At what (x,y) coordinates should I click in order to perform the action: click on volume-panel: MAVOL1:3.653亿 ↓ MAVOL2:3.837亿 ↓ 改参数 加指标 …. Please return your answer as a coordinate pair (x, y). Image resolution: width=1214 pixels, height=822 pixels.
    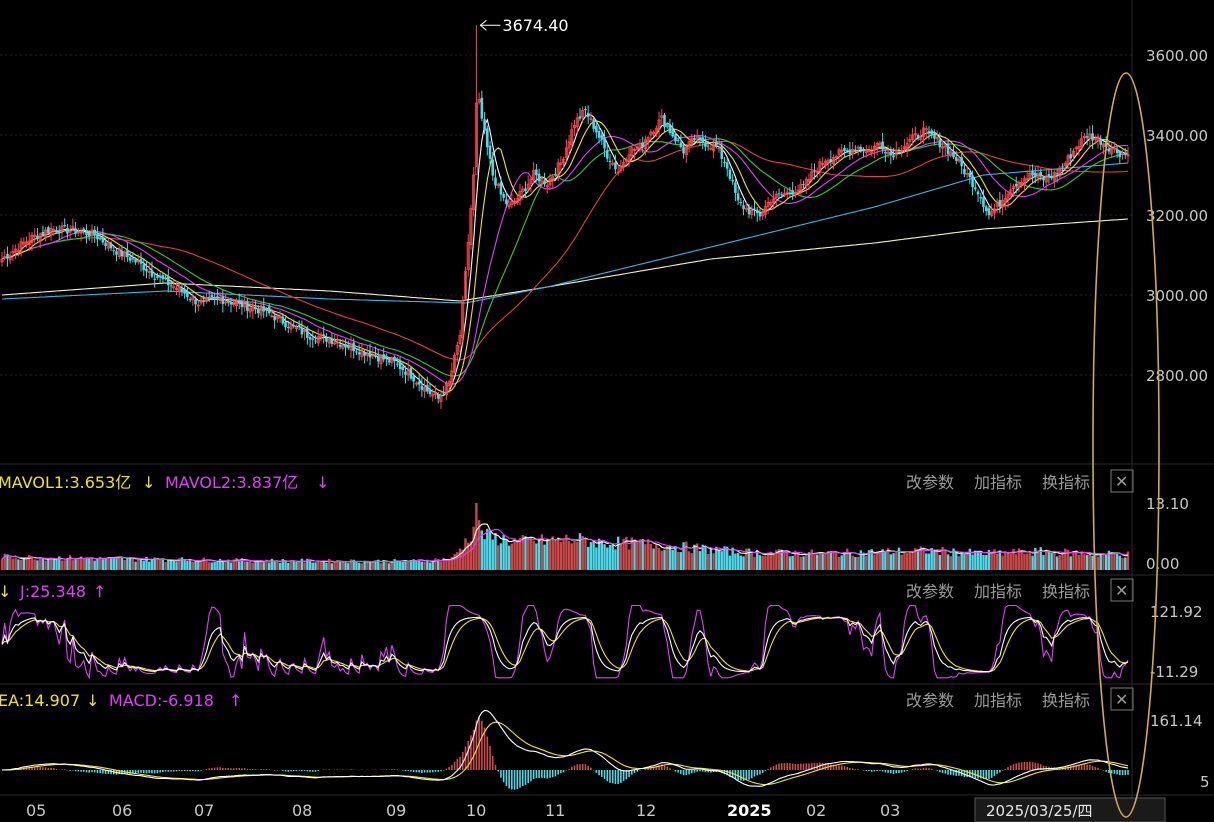
    Looking at the image, I should click on (594, 521).